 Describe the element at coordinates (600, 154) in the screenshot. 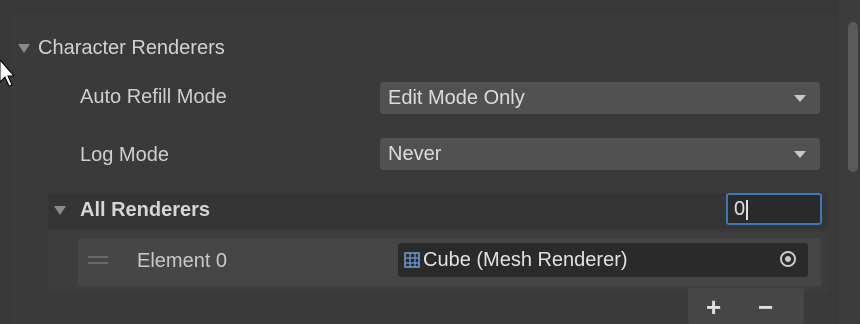

I see `log-mode-dropdown: Never` at that location.